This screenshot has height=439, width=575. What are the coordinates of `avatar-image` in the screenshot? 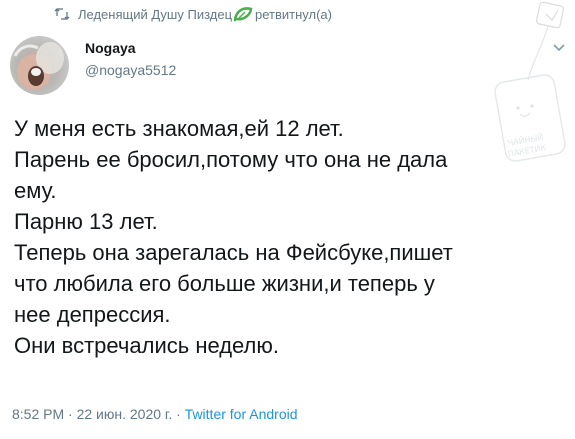 It's located at (38, 66).